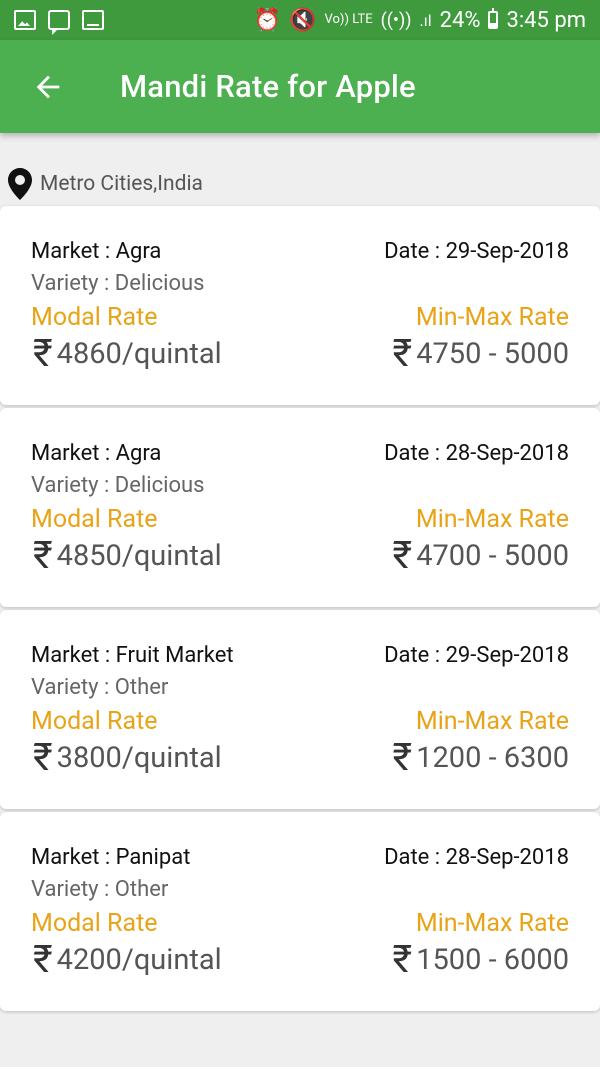 The height and width of the screenshot is (1067, 600). I want to click on modal-rate-text: 3800/quintal, so click(139, 758).